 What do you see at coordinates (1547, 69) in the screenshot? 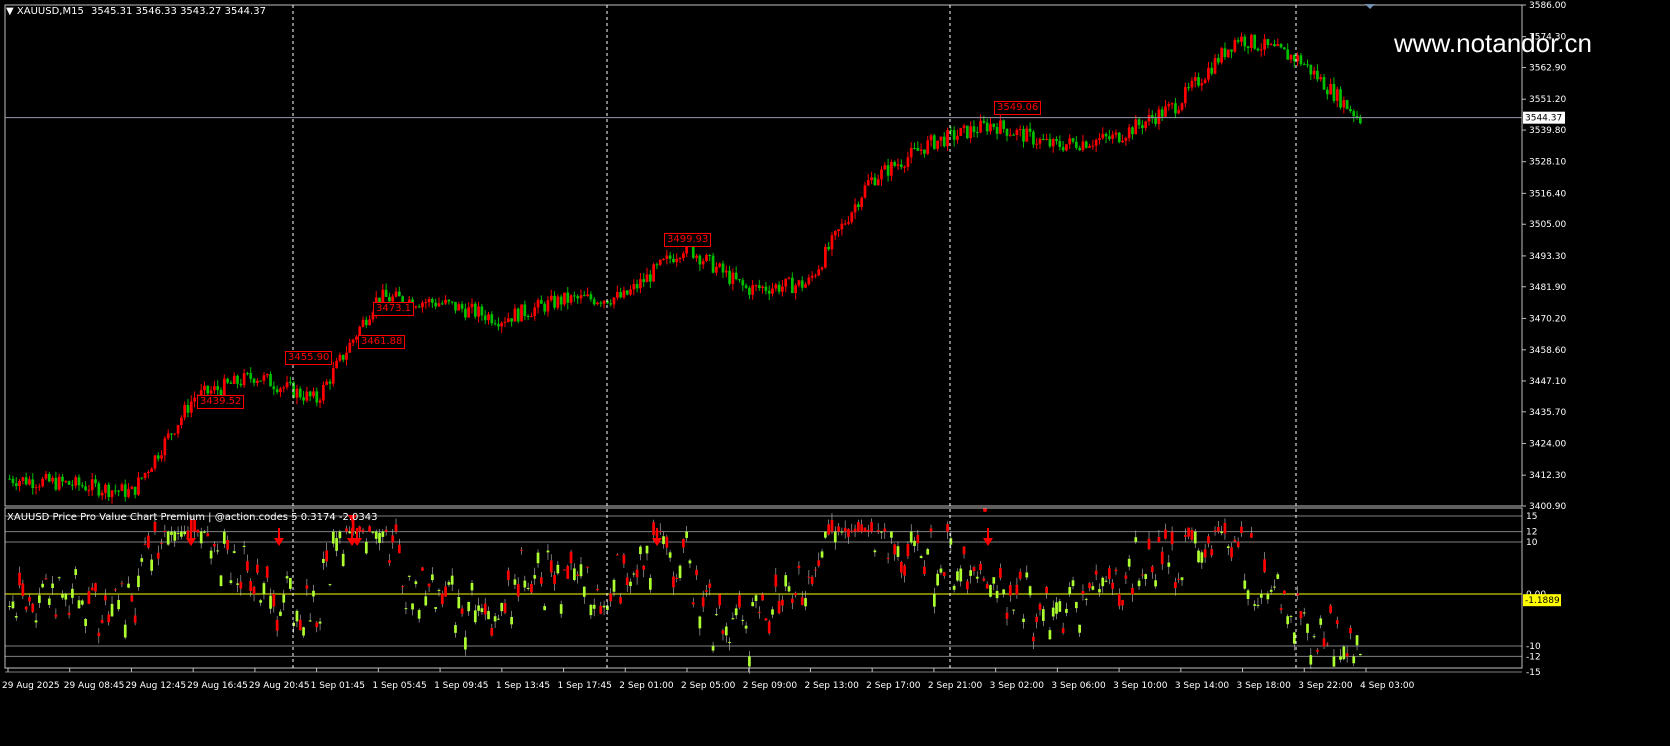
I see `price-tick-label: 3562.90` at bounding box center [1547, 69].